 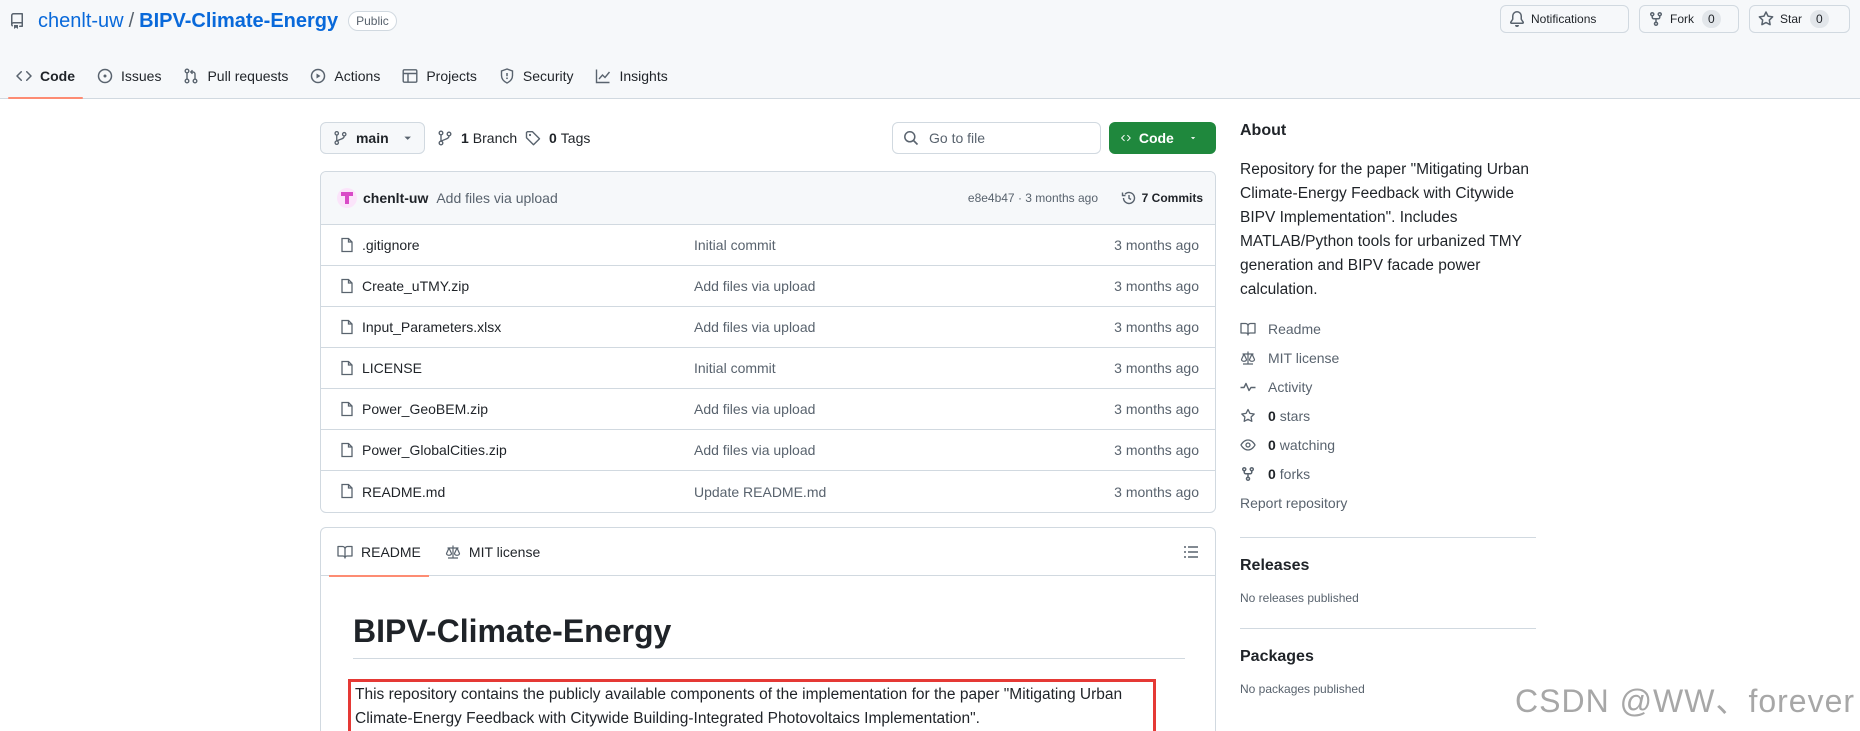 What do you see at coordinates (1191, 552) in the screenshot?
I see `list-unordered-icon` at bounding box center [1191, 552].